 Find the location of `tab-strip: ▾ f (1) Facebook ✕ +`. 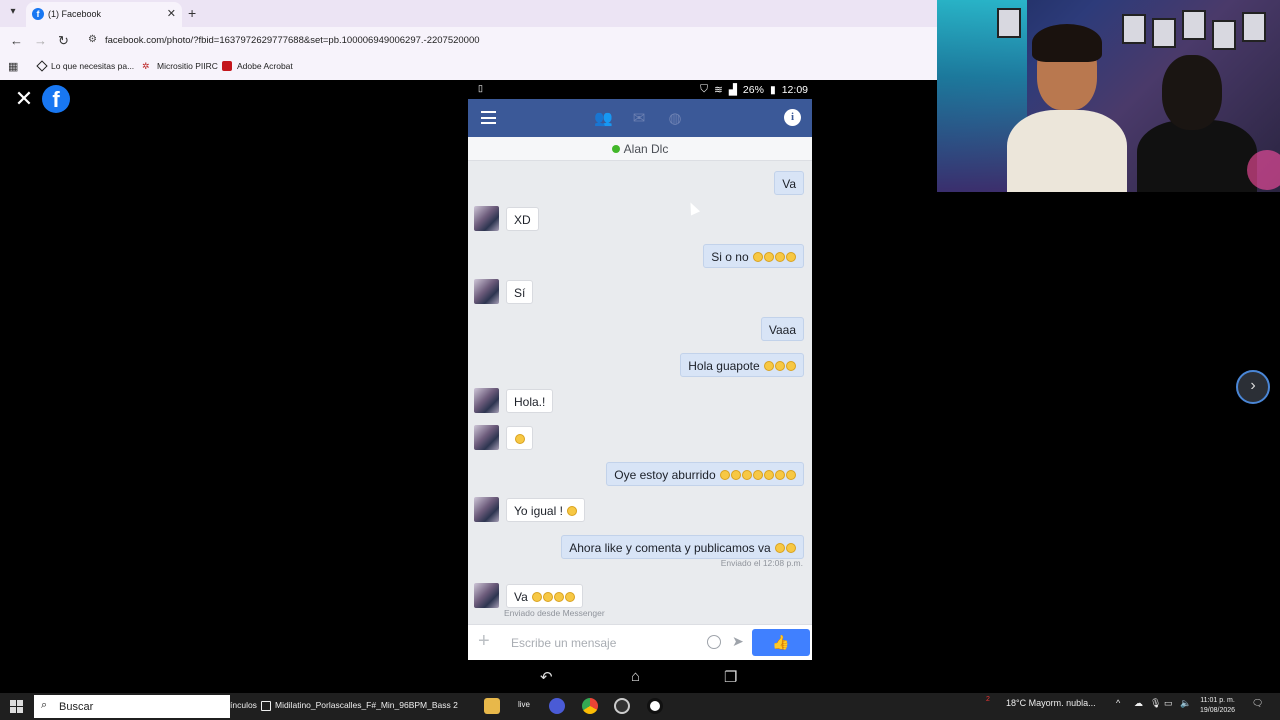

tab-strip: ▾ f (1) Facebook ✕ + is located at coordinates (468, 13).